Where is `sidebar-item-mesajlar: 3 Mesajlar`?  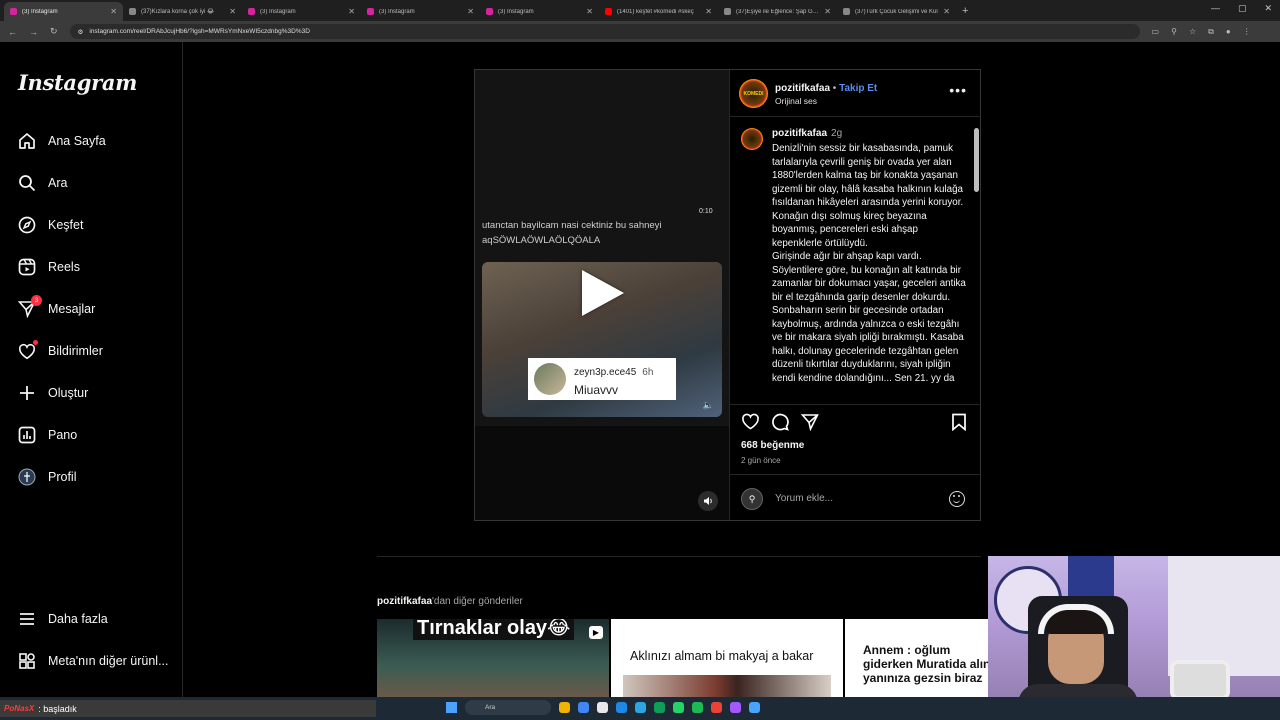
sidebar-item-mesajlar: 3 Mesajlar is located at coordinates (57, 306).